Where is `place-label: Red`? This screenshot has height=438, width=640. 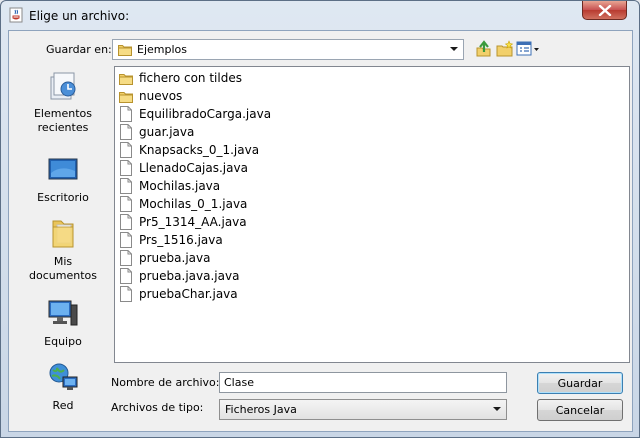 place-label: Red is located at coordinates (63, 405).